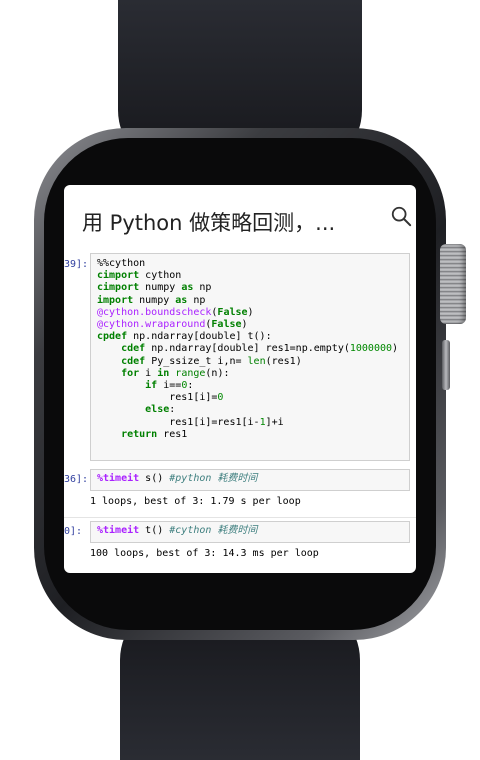  What do you see at coordinates (190, 373) in the screenshot?
I see `code-token: range` at bounding box center [190, 373].